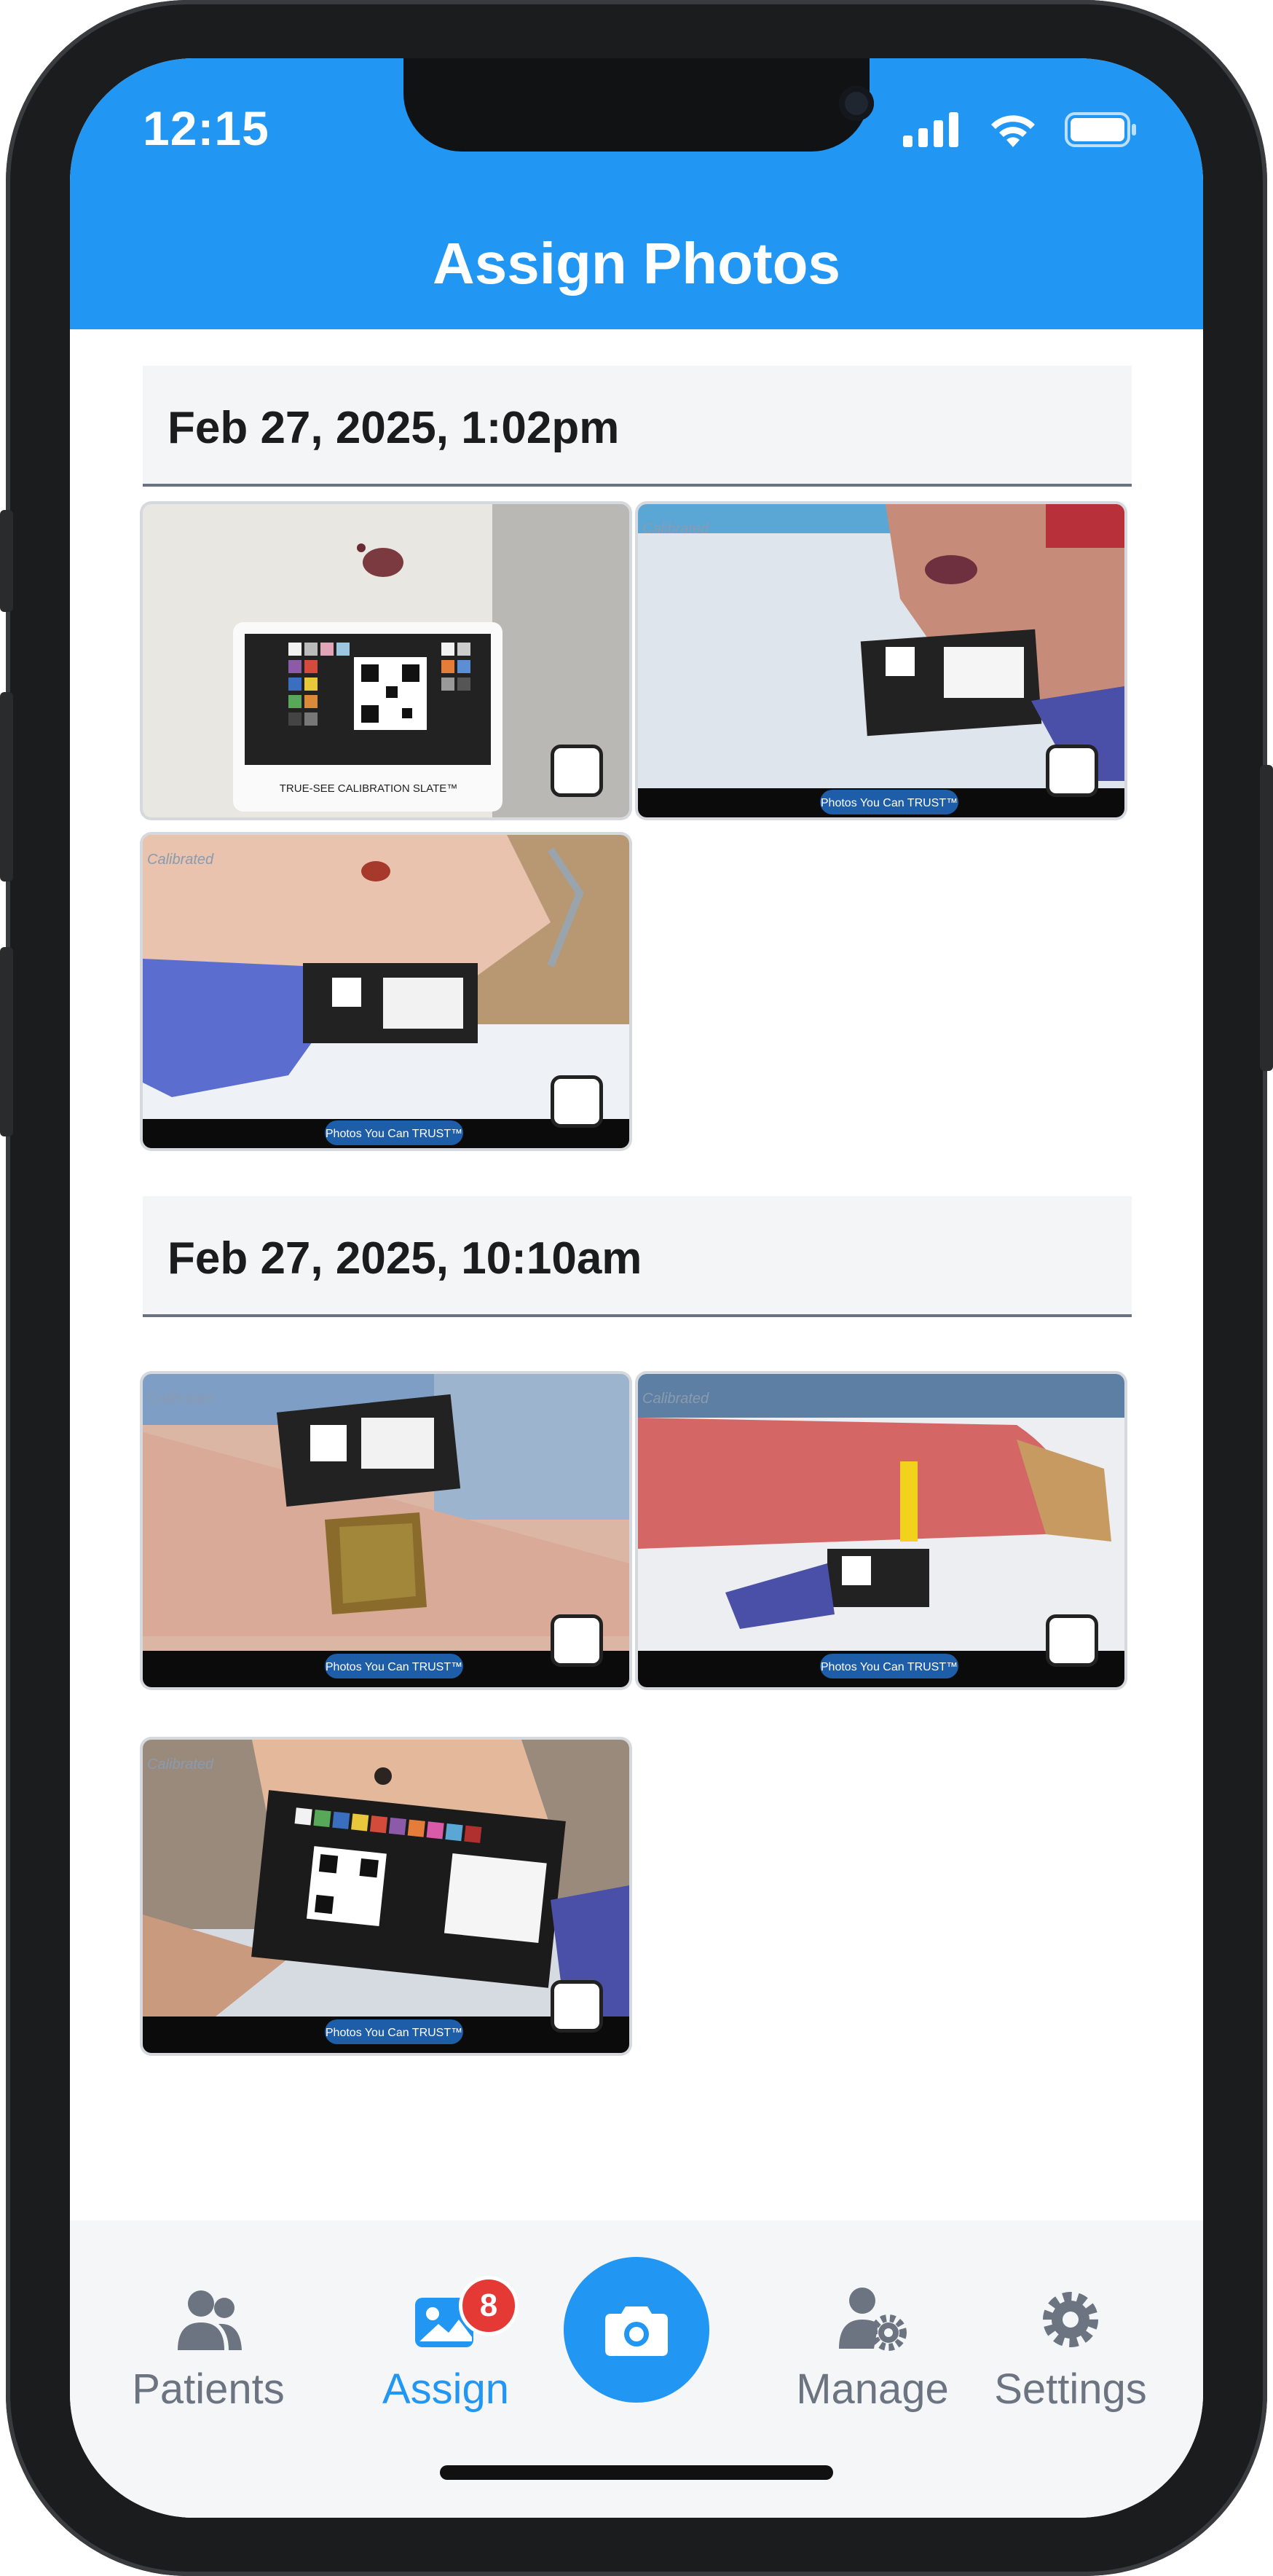 The image size is (1273, 2576). I want to click on status-icons, so click(1020, 130).